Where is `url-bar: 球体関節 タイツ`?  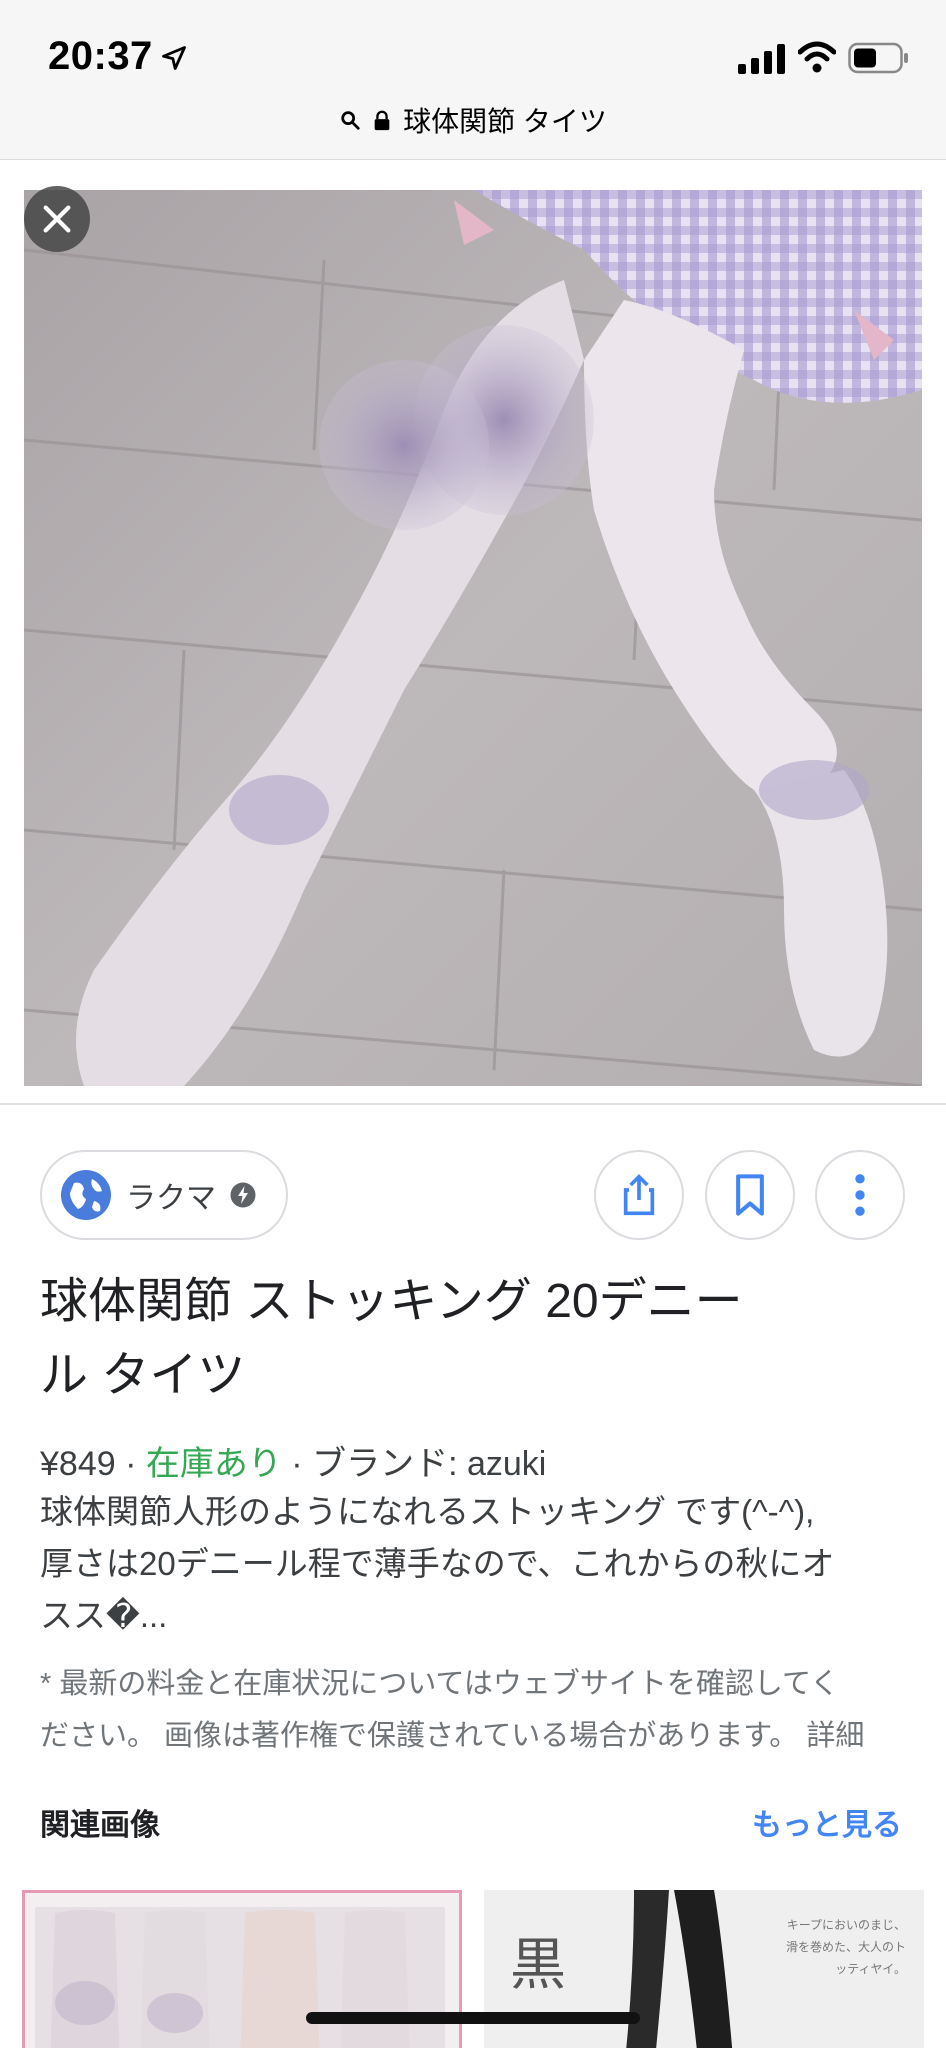
url-bar: 球体関節 タイツ is located at coordinates (473, 120).